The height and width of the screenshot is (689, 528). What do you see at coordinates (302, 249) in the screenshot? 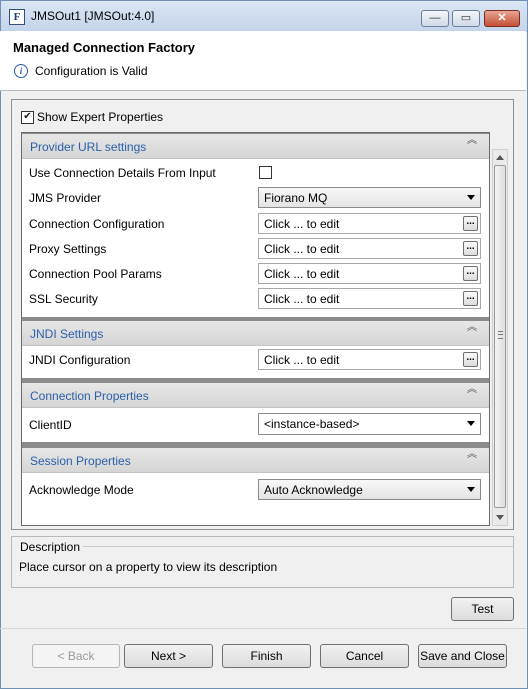
I see `proxy-settings-value: Click ... to edit` at bounding box center [302, 249].